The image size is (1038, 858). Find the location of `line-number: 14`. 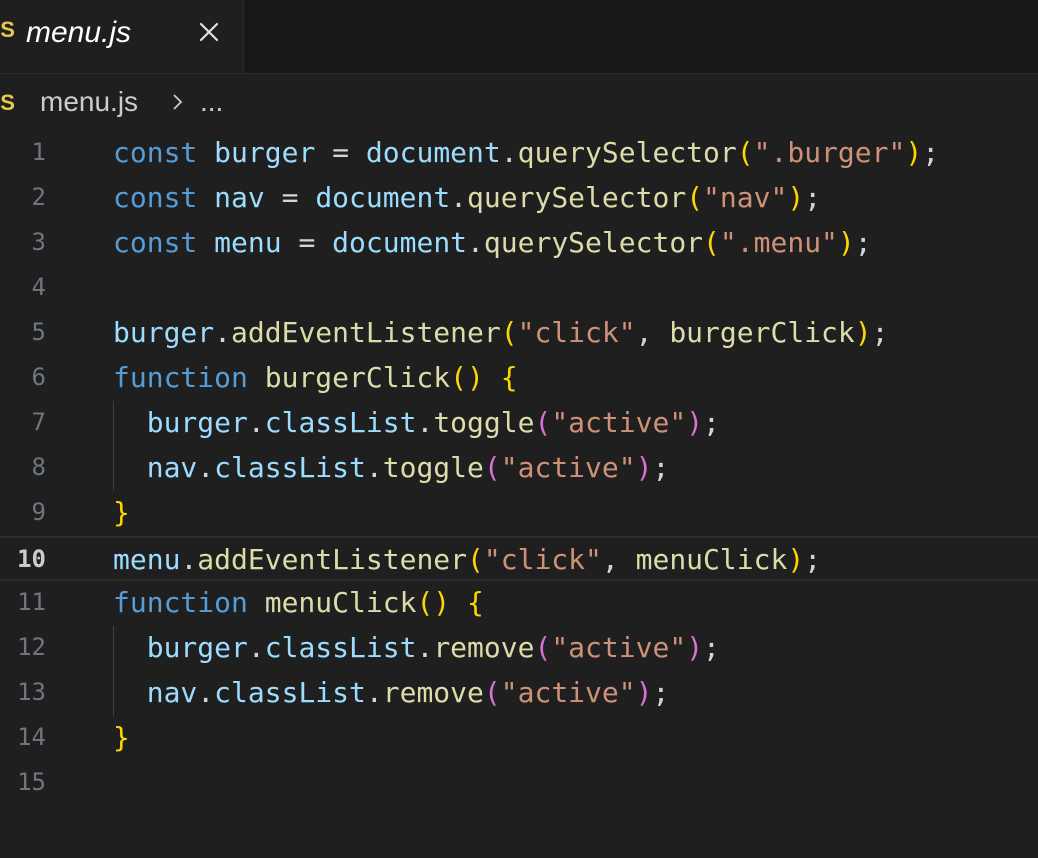

line-number: 14 is located at coordinates (31, 737).